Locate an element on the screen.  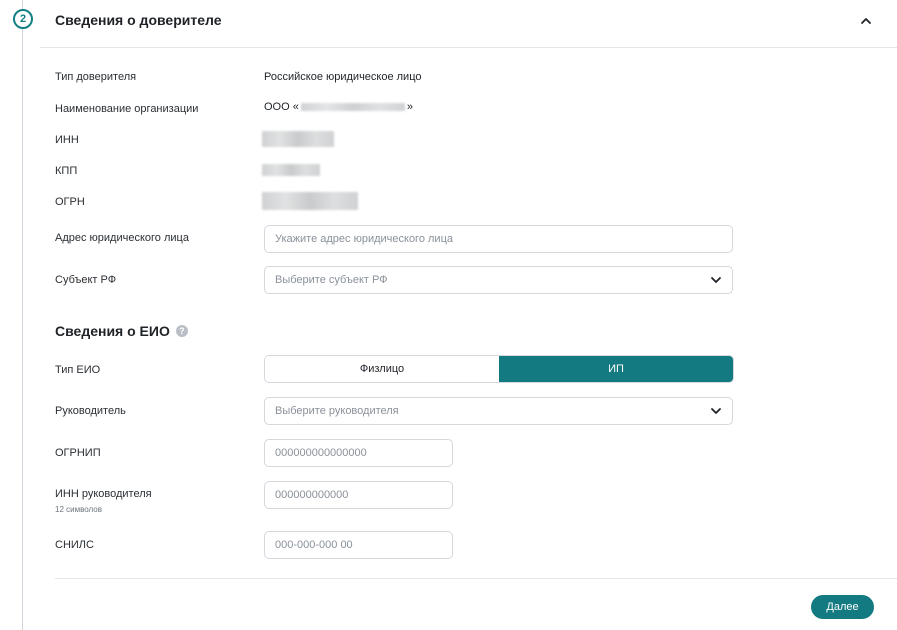
step-number-badge: 2 is located at coordinates (23, 19).